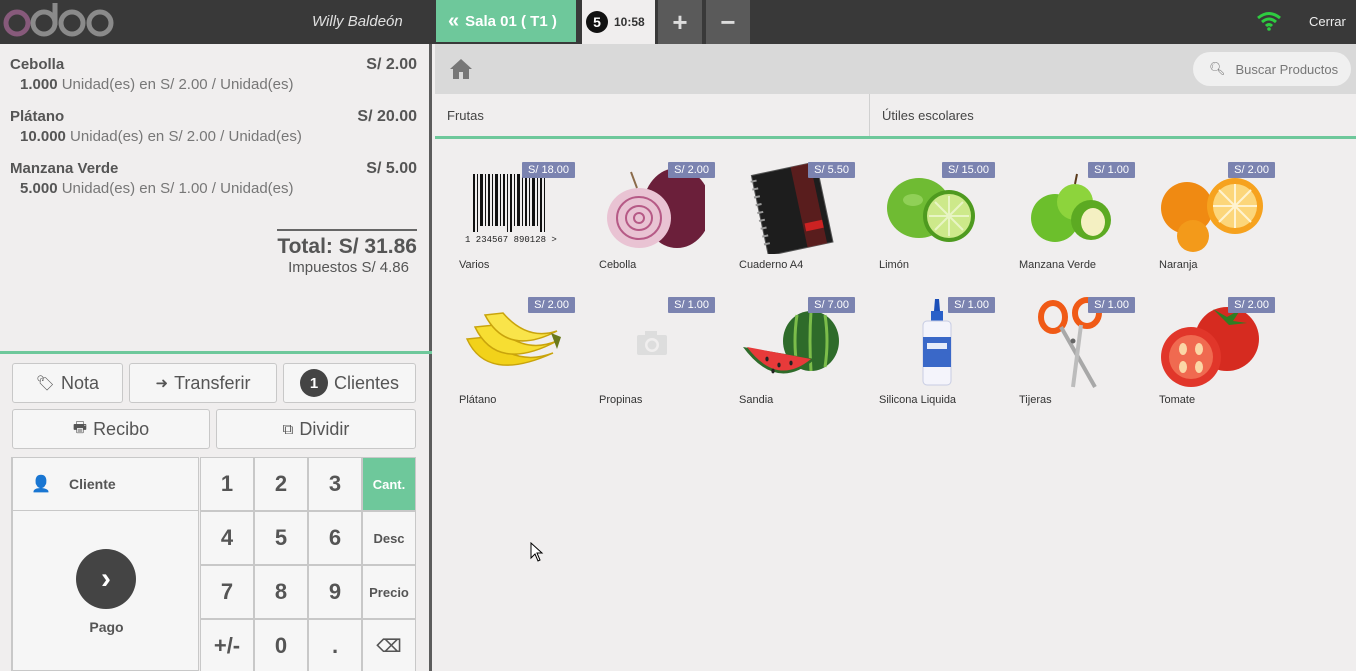 The image size is (1356, 671). Describe the element at coordinates (511, 221) in the screenshot. I see `product-card: 1 234567 890128 > S/ 18.00 Varios` at that location.